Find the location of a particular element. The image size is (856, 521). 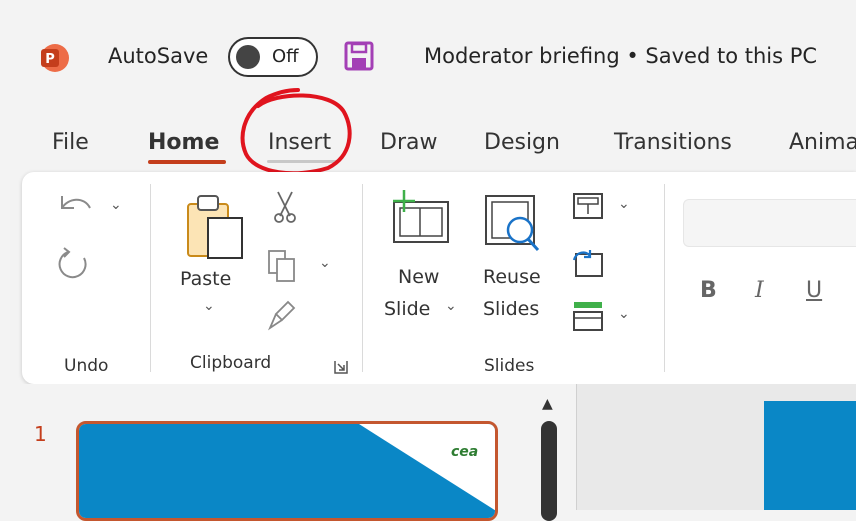

section-icon is located at coordinates (588, 316).